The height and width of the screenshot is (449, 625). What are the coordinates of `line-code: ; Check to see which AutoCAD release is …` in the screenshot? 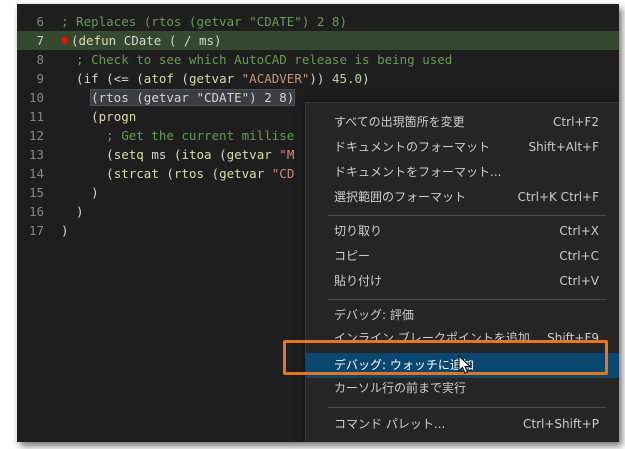 It's located at (257, 59).